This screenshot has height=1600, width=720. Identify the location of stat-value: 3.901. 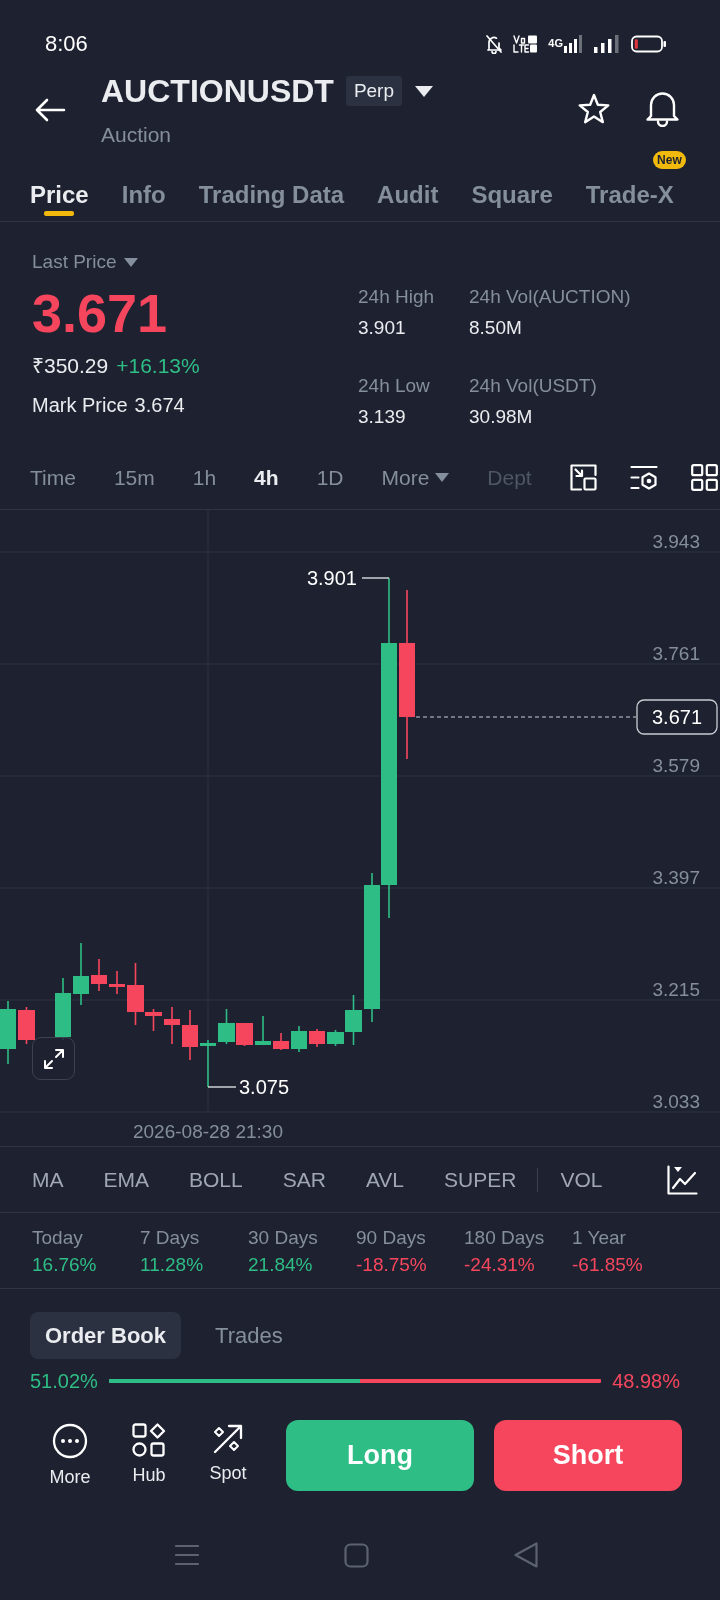
(382, 328).